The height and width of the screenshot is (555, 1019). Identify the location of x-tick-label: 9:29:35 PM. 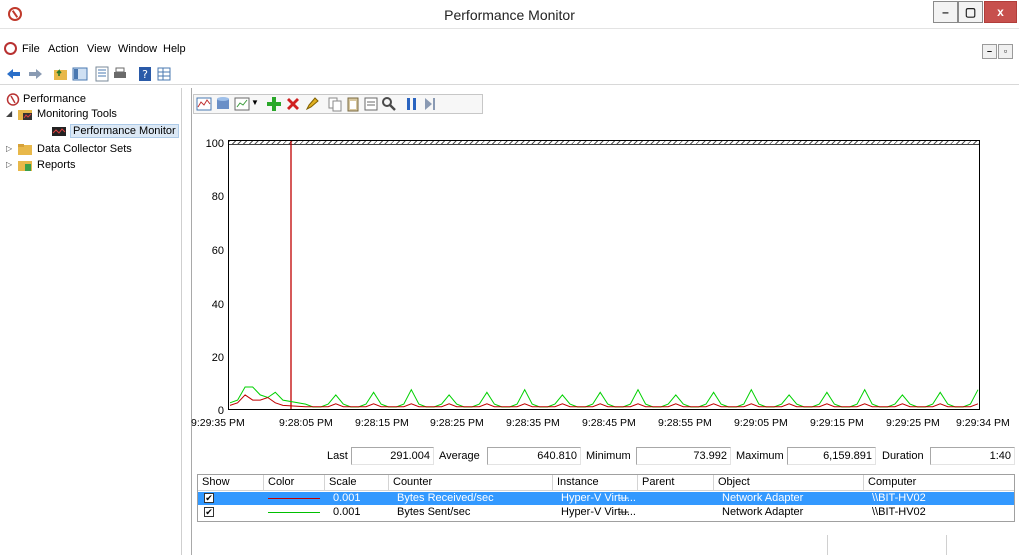
(218, 423).